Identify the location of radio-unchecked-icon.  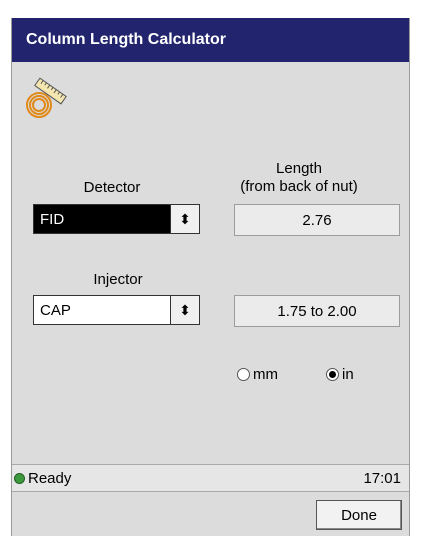
(243, 374).